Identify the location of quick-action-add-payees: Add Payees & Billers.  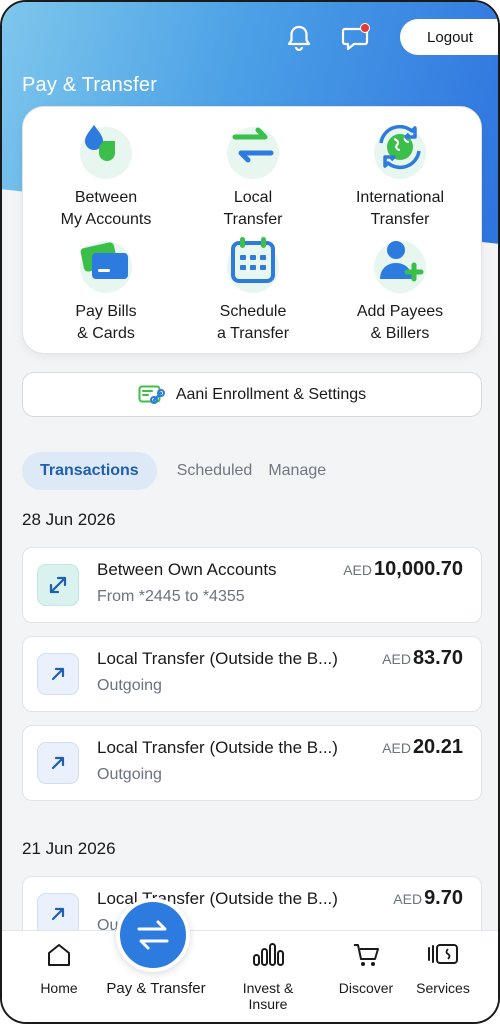
(400, 290).